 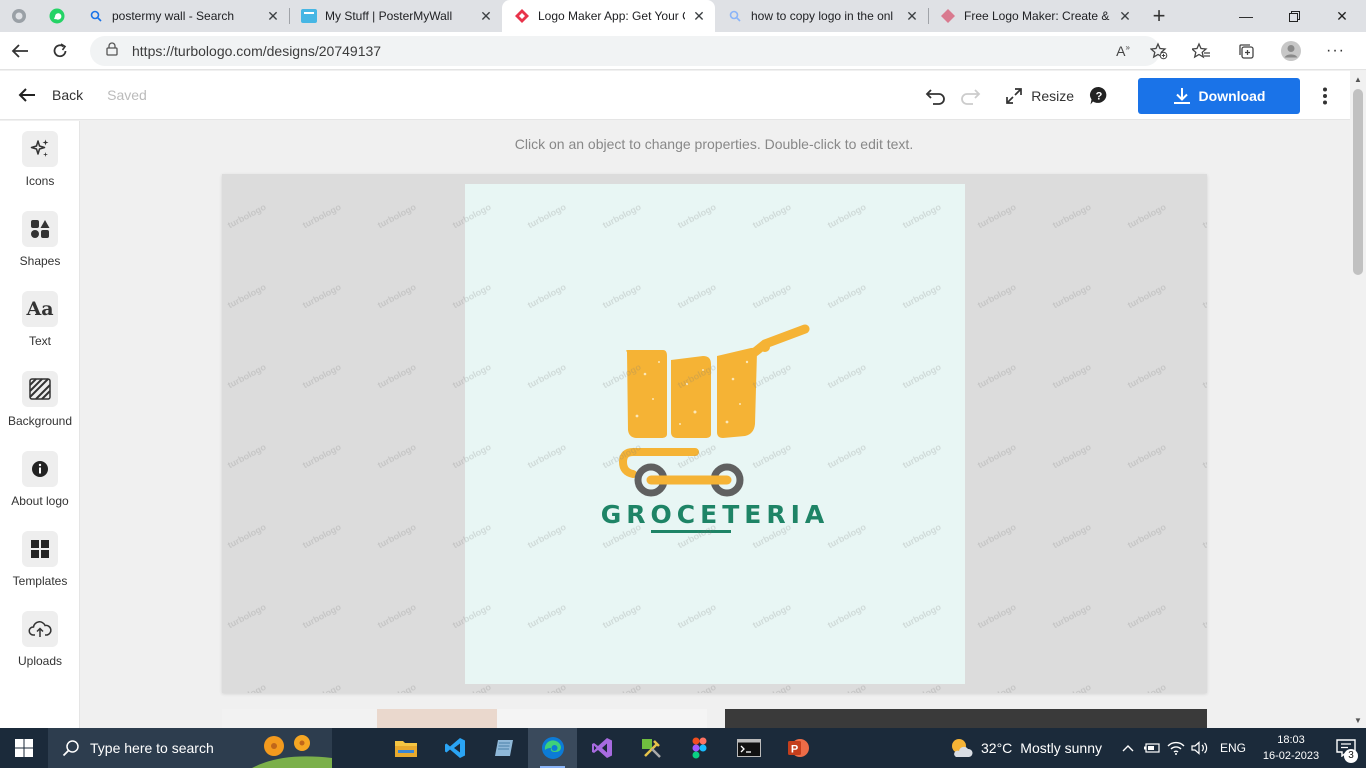 I want to click on refresh-button, so click(x=60, y=51).